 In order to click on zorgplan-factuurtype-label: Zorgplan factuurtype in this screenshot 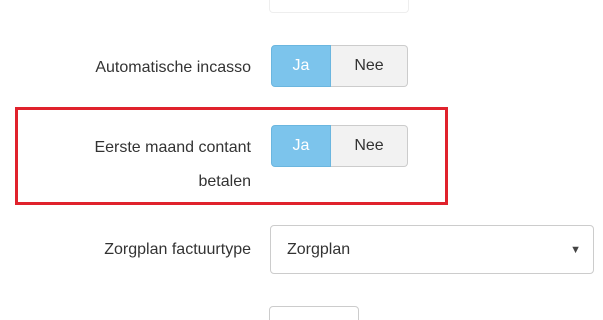, I will do `click(177, 249)`.